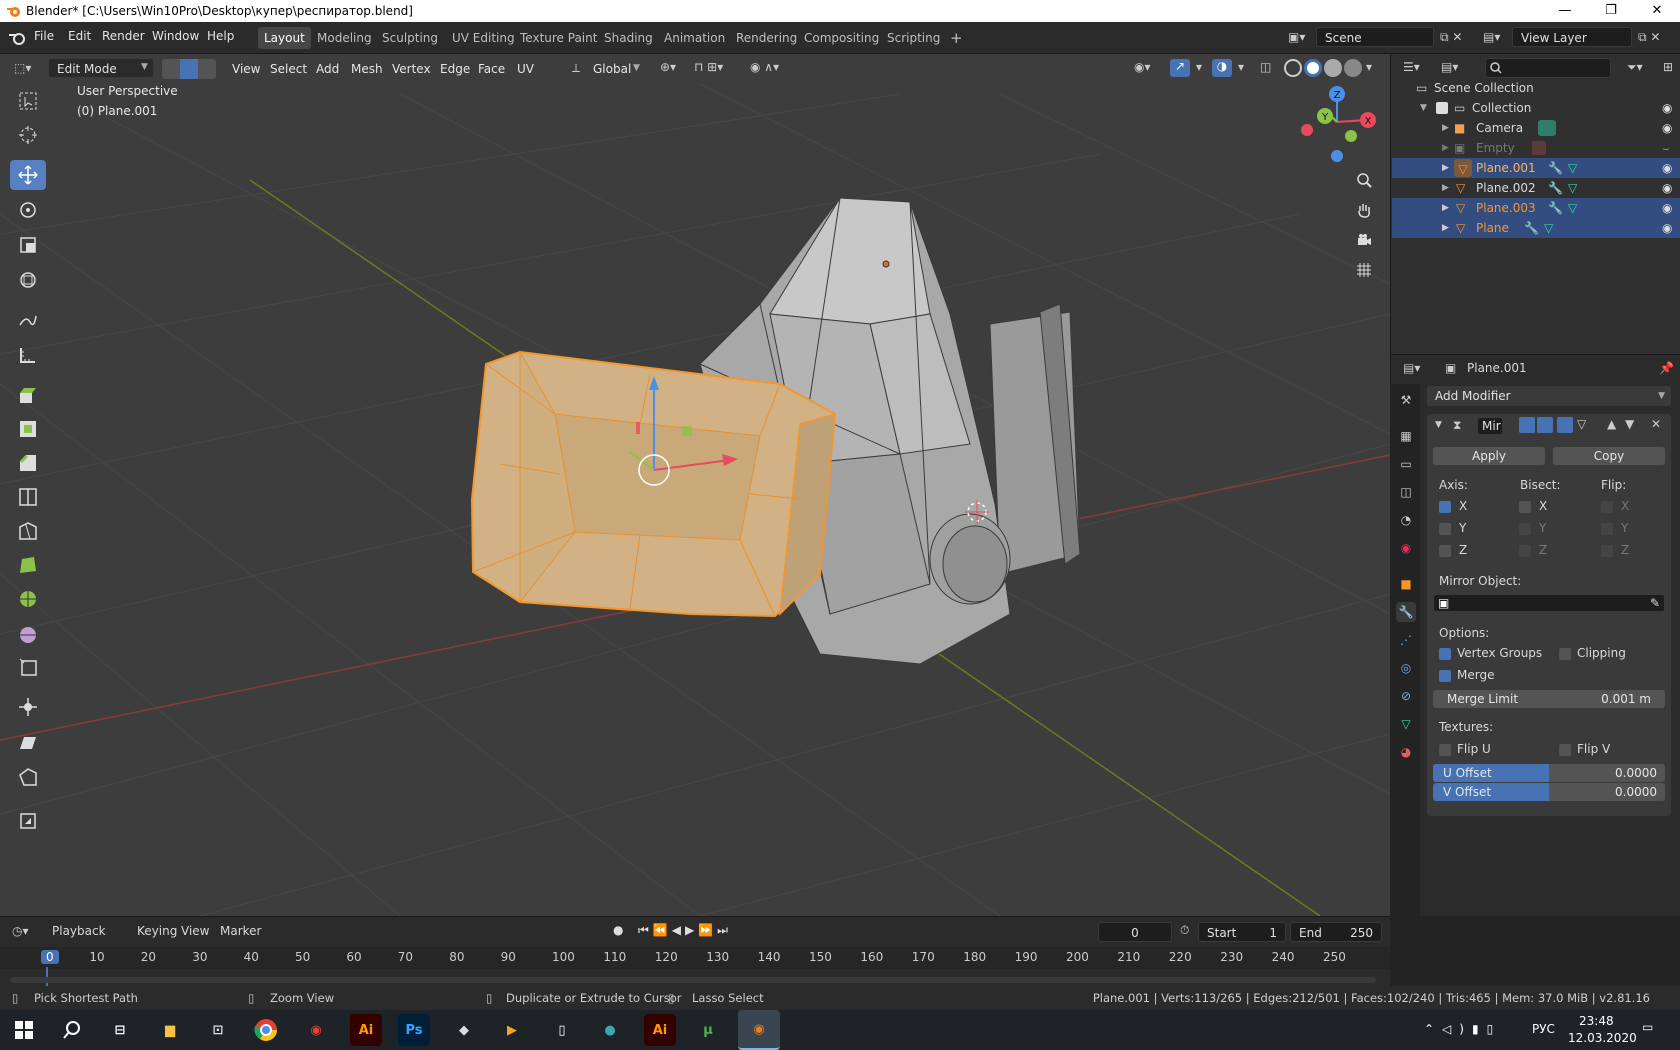 This screenshot has width=1680, height=1050. I want to click on knife-tool-icon, so click(28, 531).